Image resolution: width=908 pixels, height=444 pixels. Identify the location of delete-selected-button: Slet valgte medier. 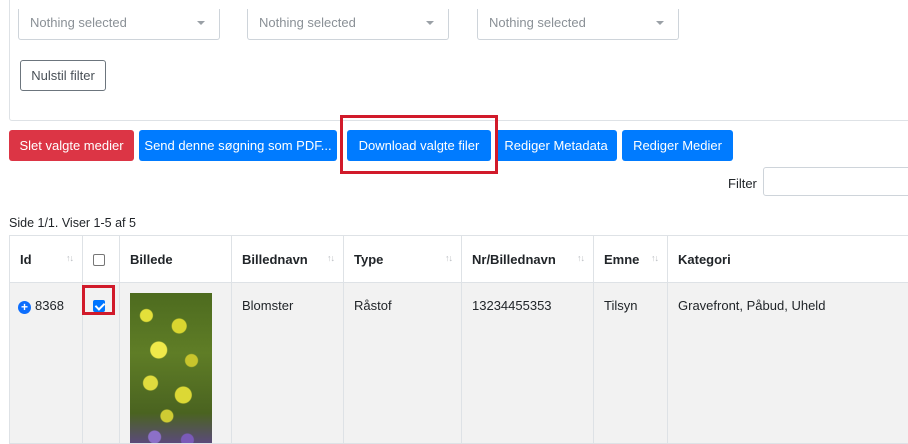
(71, 145).